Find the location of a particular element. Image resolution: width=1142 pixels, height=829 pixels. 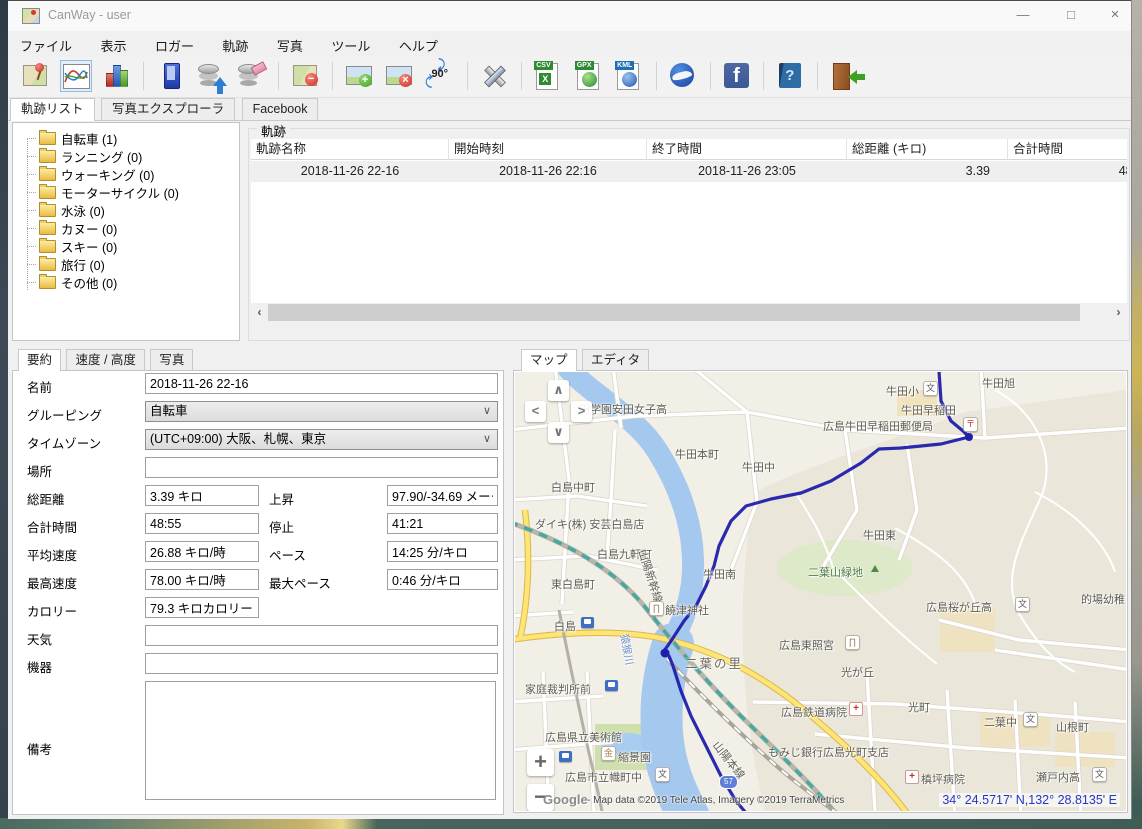

grouping-select: 自転車 ∨ is located at coordinates (321, 411).